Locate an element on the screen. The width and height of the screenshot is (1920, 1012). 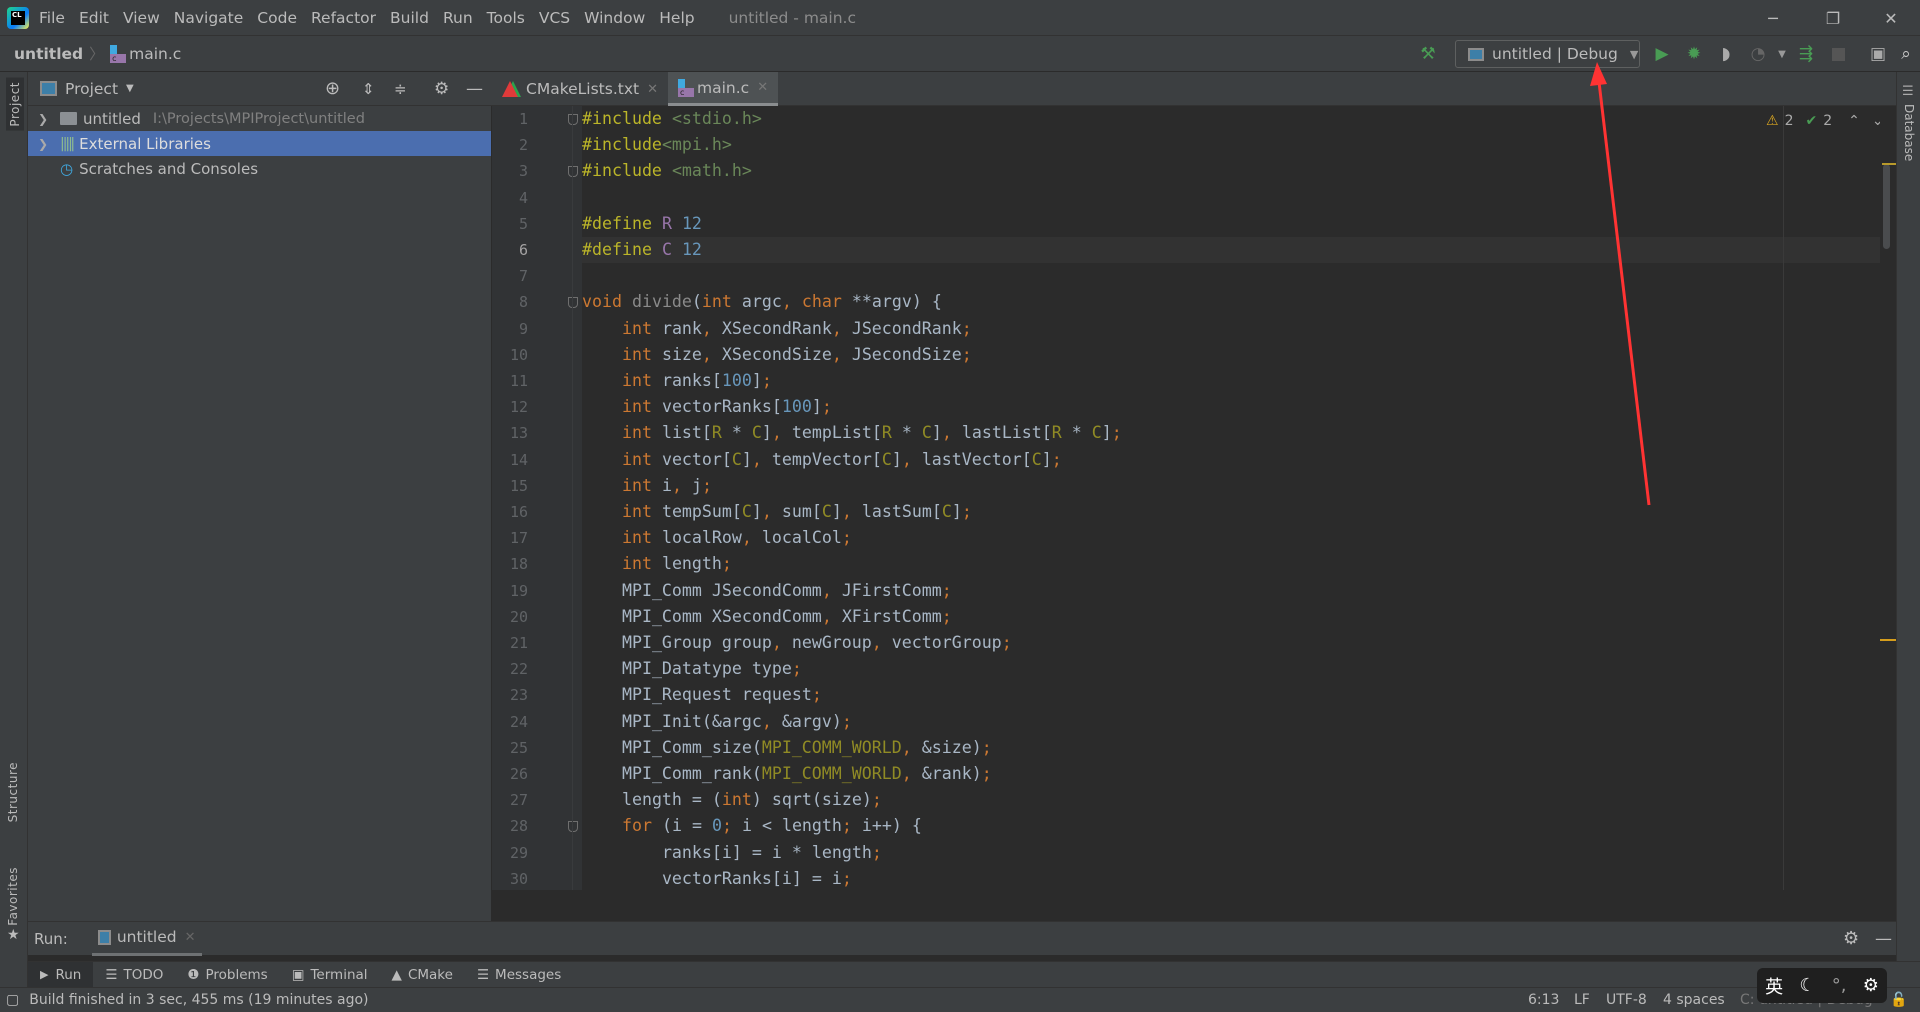
code-line: int ranks[100]; is located at coordinates (1231, 381).